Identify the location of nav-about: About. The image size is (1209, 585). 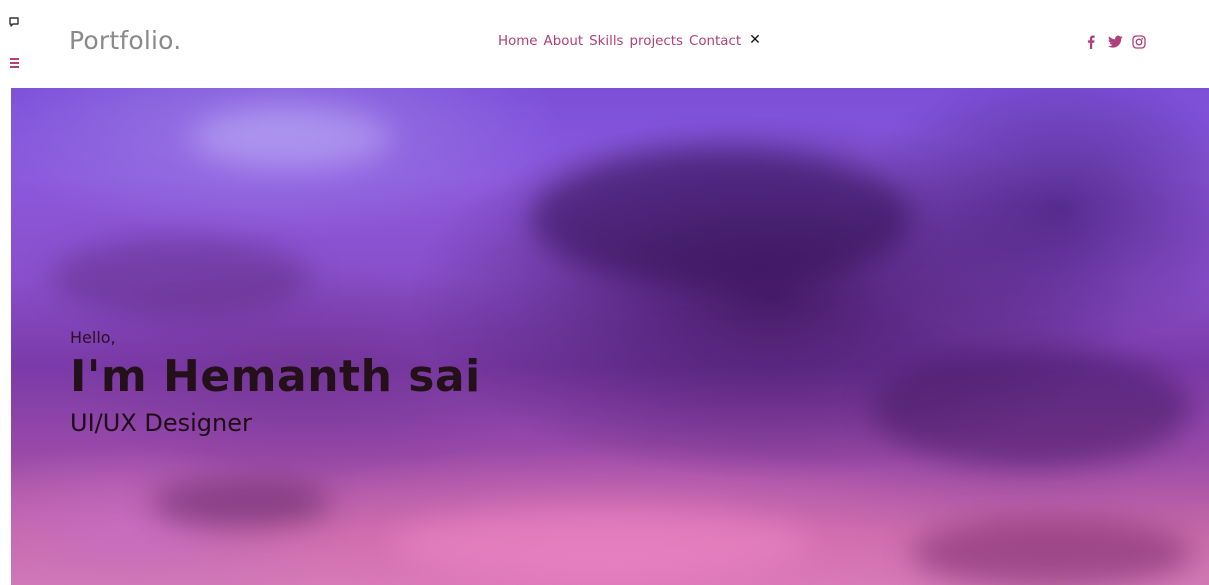
(564, 41).